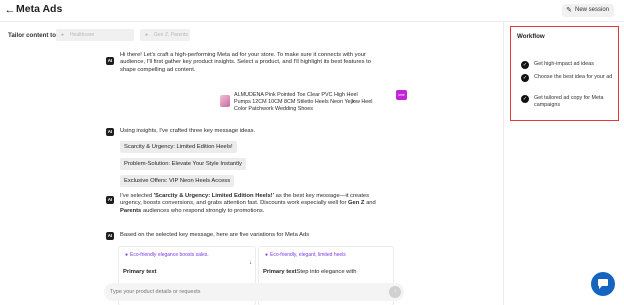 The width and height of the screenshot is (624, 305). What do you see at coordinates (370, 203) in the screenshot?
I see `selected-text: and` at bounding box center [370, 203].